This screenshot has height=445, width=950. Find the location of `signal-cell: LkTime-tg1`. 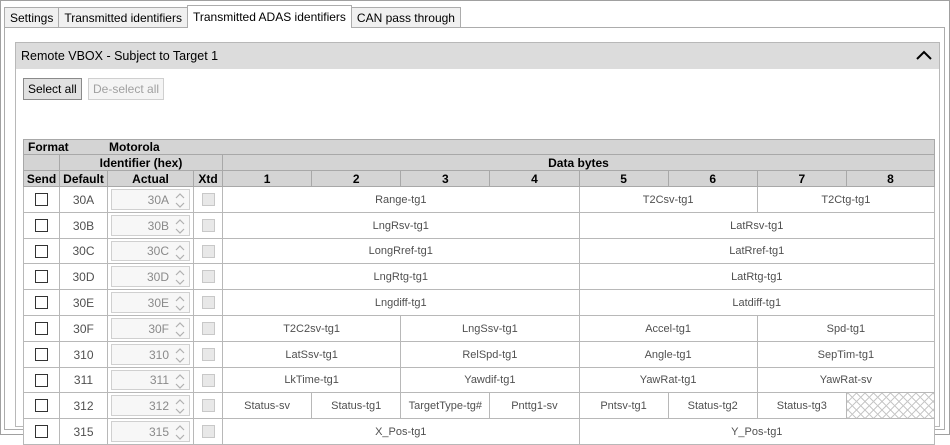

signal-cell: LkTime-tg1 is located at coordinates (312, 380).